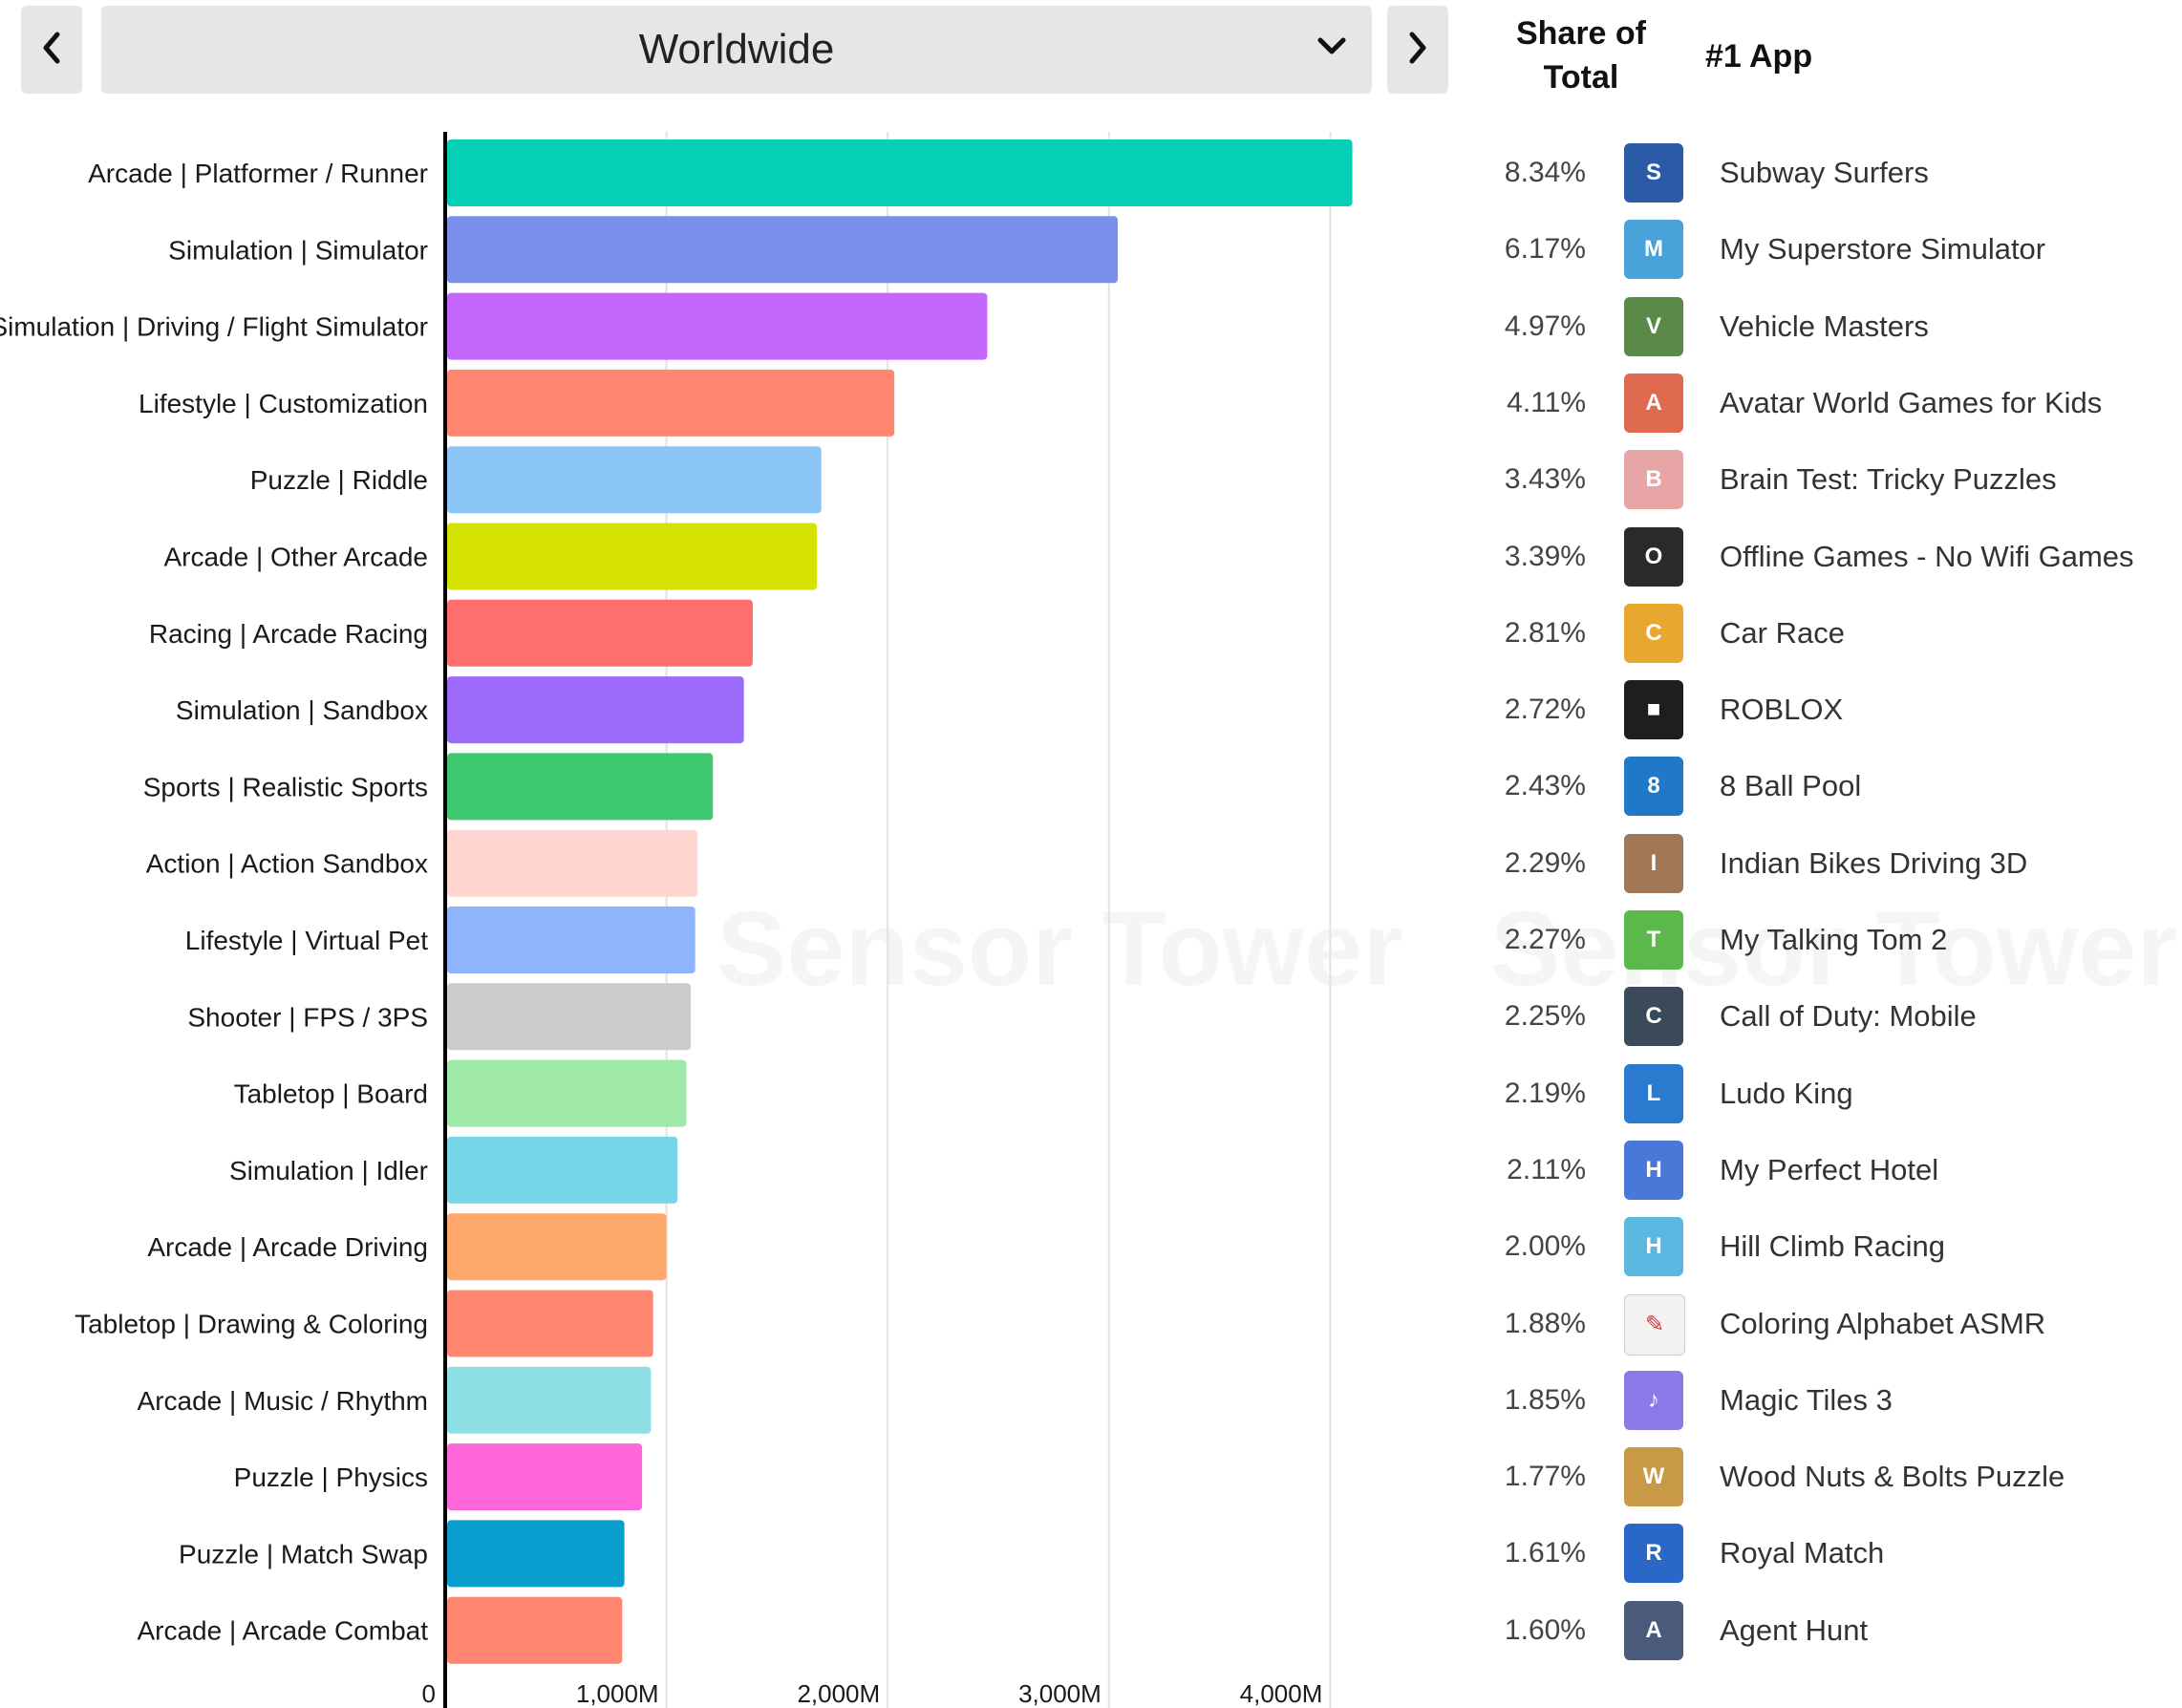 This screenshot has width=2182, height=1708. I want to click on top-app-name: My Talking Tom 2, so click(1834, 940).